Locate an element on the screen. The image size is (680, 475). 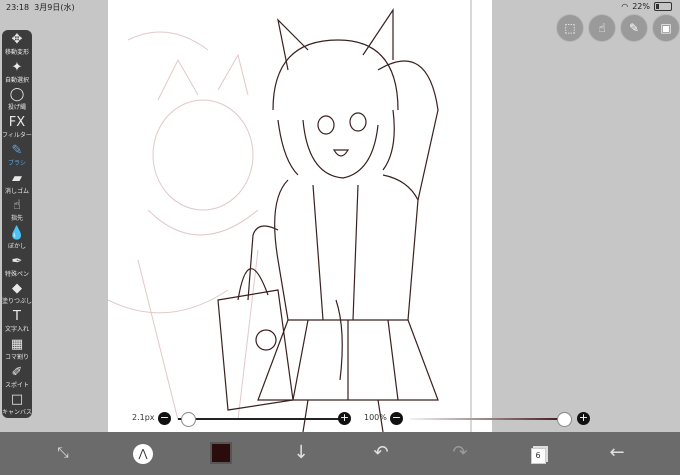
tool-eyedropper: ✐ スポイト is located at coordinates (17, 379).